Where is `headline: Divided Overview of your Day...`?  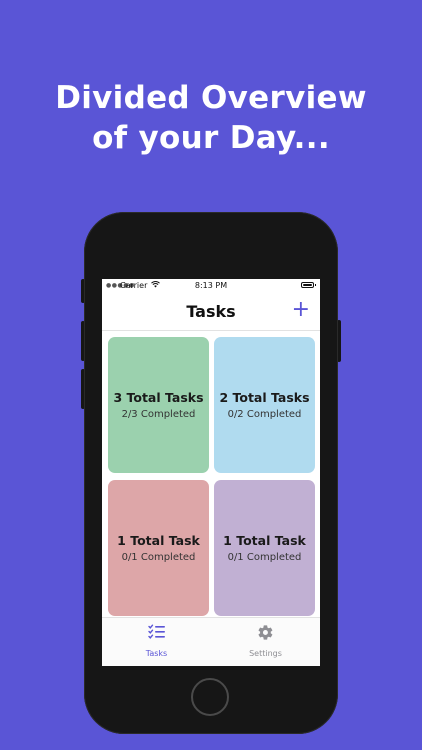 headline: Divided Overview of your Day... is located at coordinates (211, 118).